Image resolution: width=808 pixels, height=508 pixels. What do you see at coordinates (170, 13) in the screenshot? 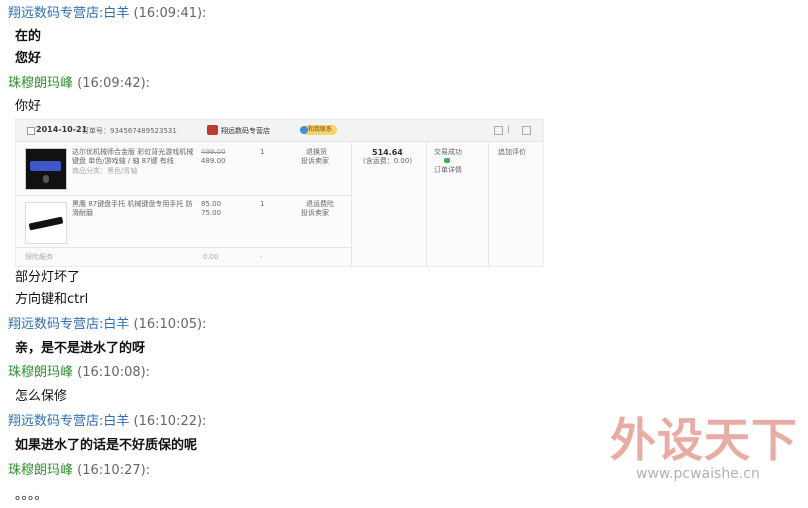
I see `timestamp: (16:09:41):` at bounding box center [170, 13].